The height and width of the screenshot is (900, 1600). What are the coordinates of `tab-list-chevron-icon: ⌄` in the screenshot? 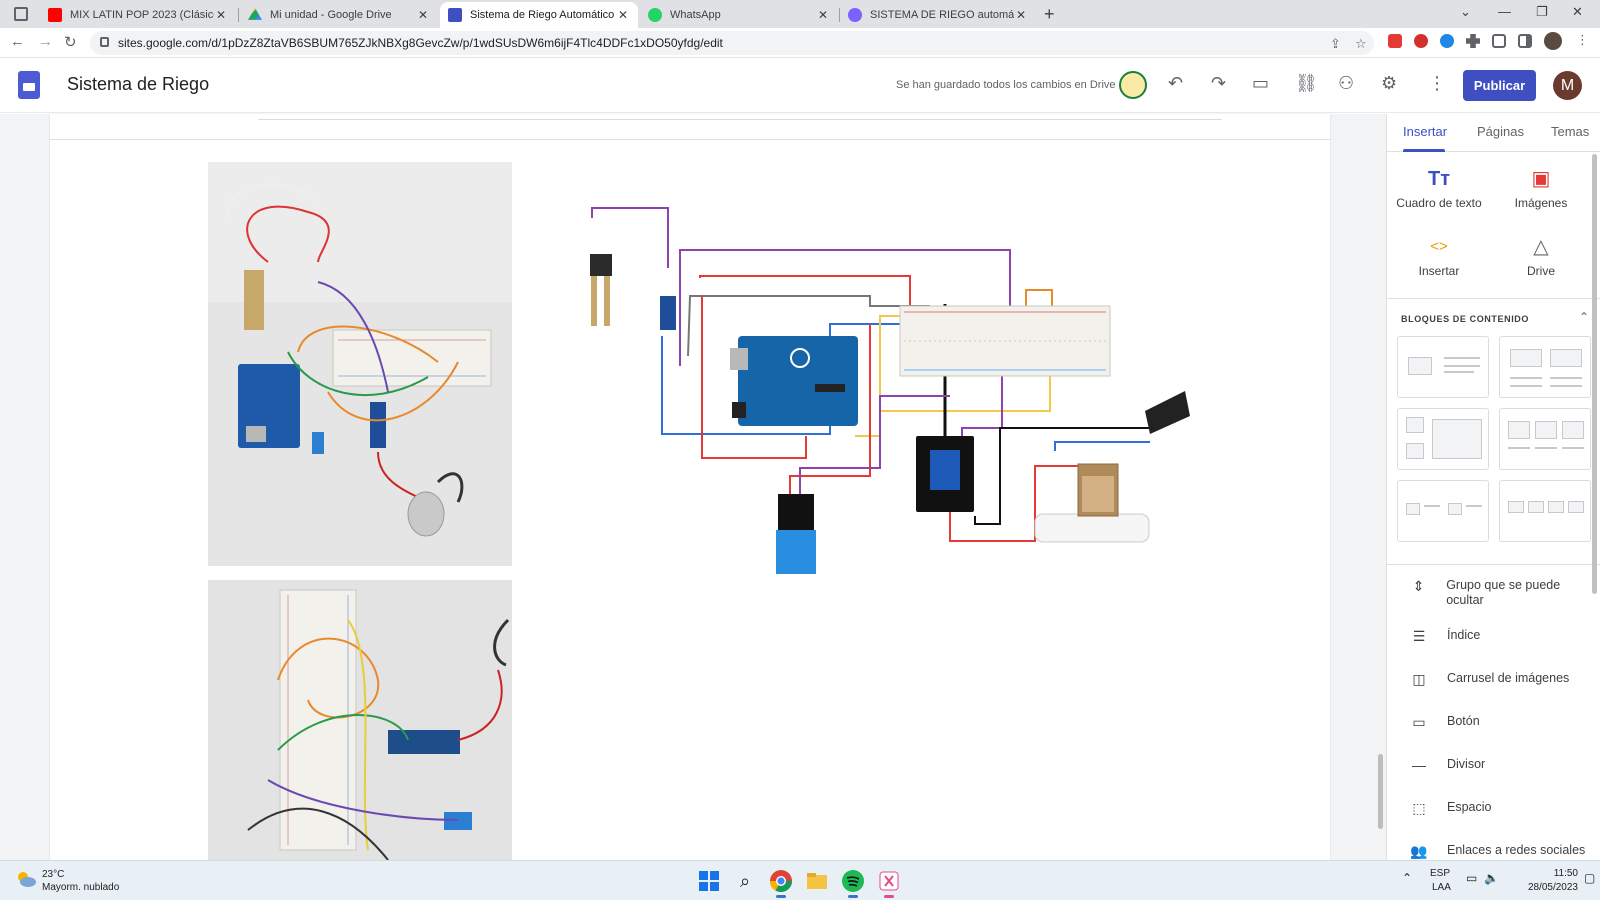 It's located at (1465, 12).